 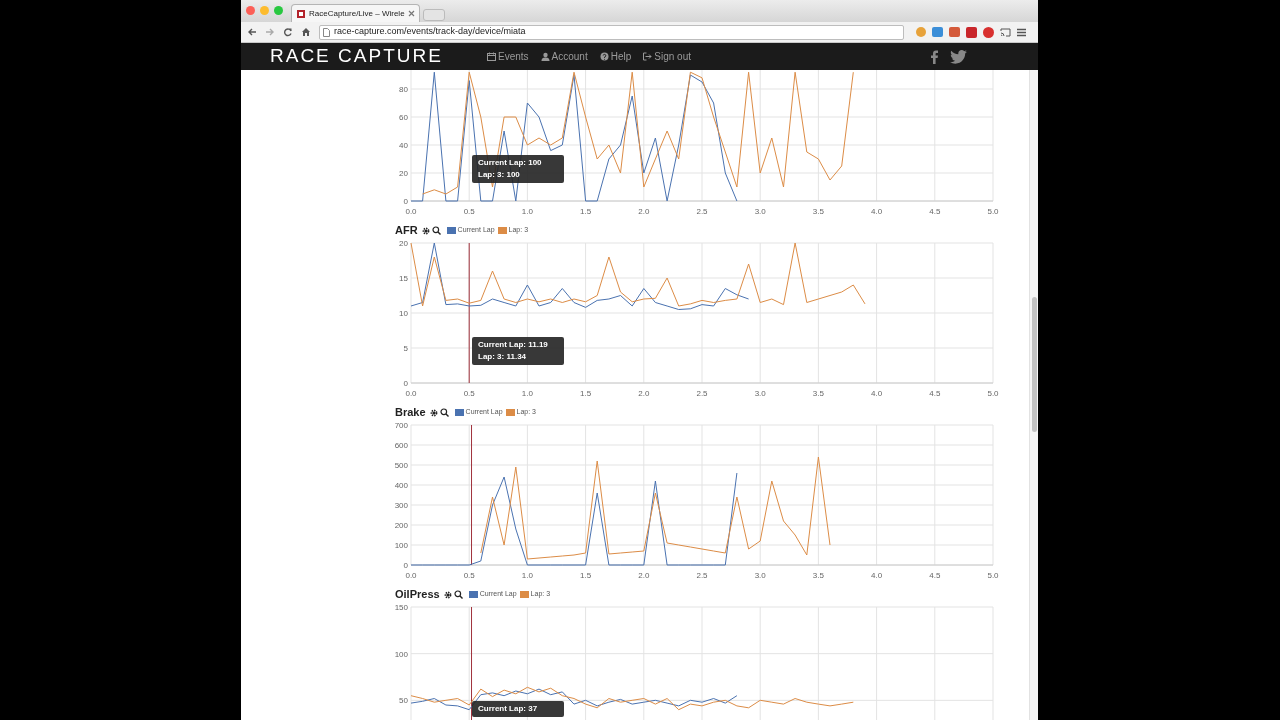 What do you see at coordinates (499, 175) in the screenshot?
I see `tooltip-text: Lap: 3: 100` at bounding box center [499, 175].